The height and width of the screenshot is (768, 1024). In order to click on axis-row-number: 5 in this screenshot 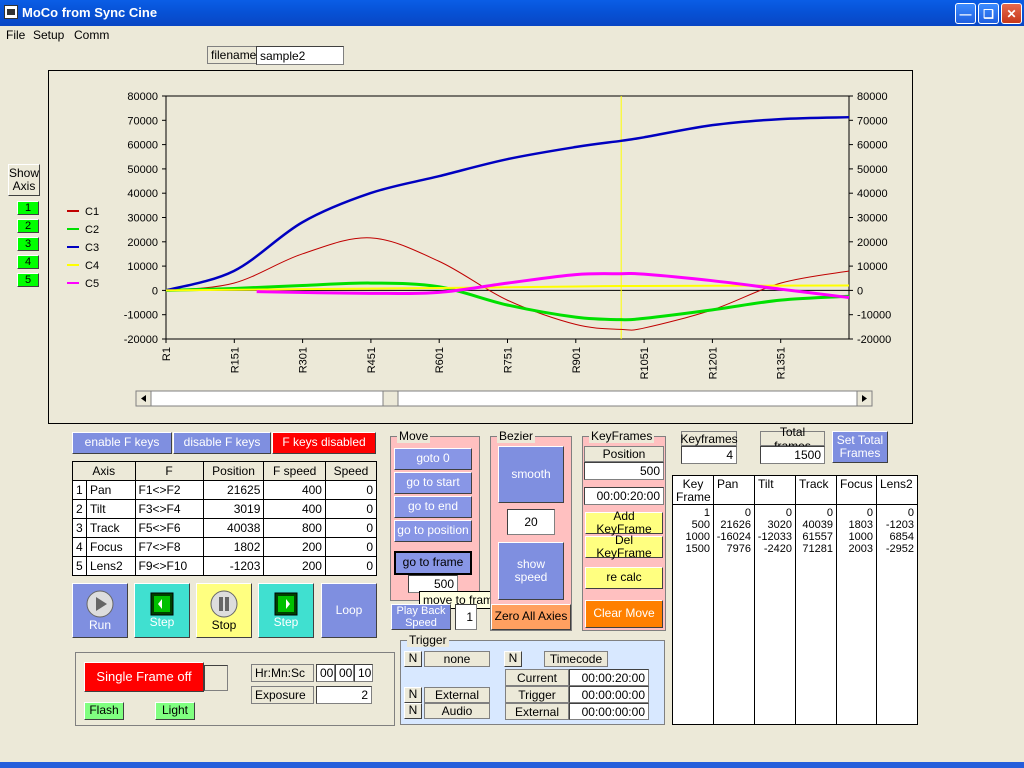, I will do `click(79, 566)`.